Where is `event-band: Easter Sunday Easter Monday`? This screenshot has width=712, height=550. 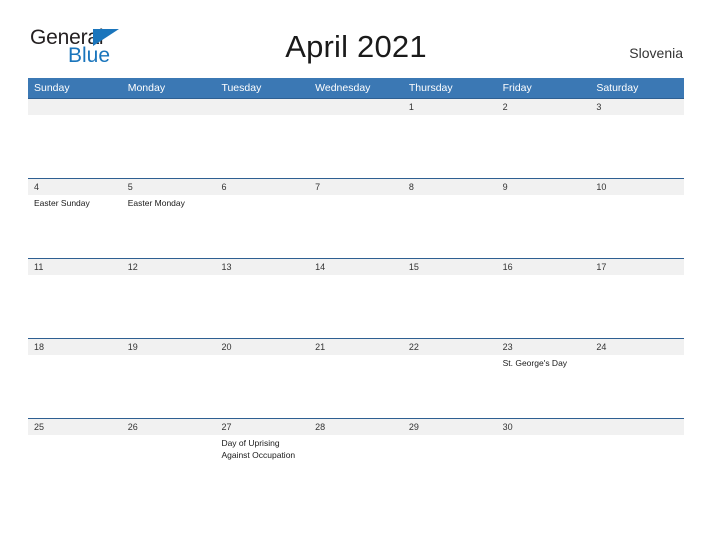
event-band: Easter Sunday Easter Monday is located at coordinates (356, 226).